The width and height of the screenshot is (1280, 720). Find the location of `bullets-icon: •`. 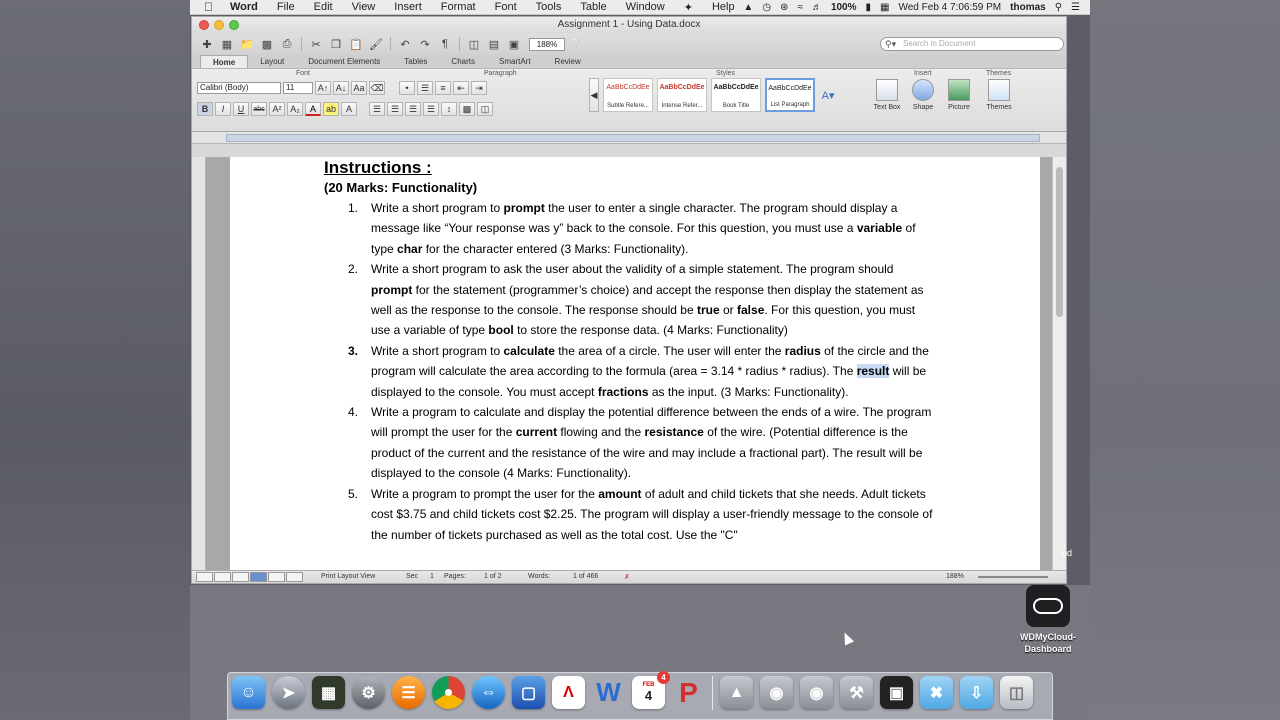

bullets-icon: • is located at coordinates (407, 88).